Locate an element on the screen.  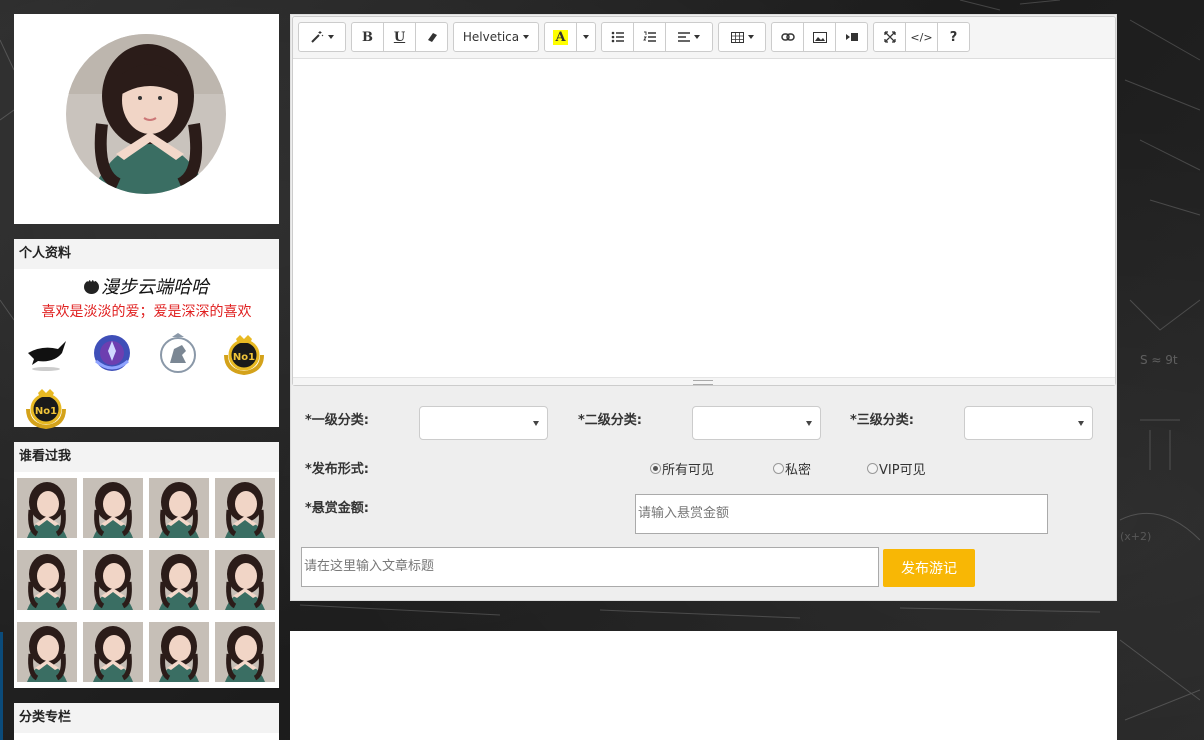
profile-name: 漫步云端哈哈 is located at coordinates (146, 286).